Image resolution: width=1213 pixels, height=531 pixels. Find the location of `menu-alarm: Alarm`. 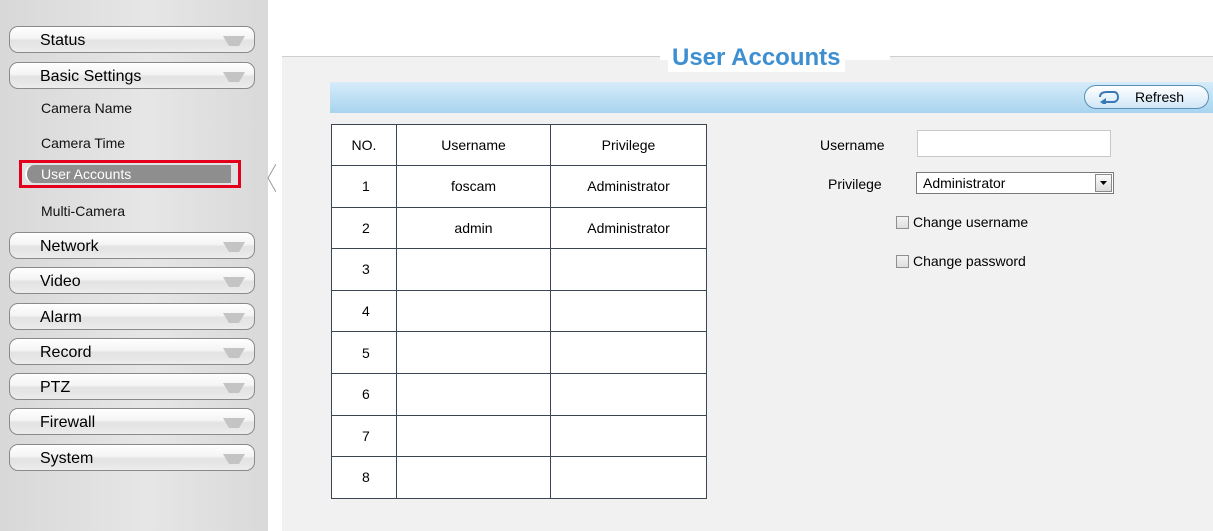

menu-alarm: Alarm is located at coordinates (132, 316).